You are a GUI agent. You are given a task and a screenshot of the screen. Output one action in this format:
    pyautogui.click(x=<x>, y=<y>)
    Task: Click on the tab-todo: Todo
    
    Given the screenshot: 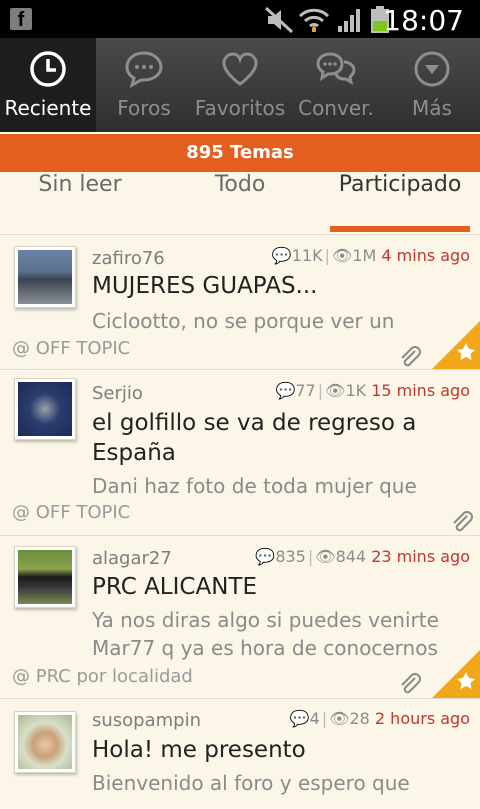 What is the action you would take?
    pyautogui.click(x=240, y=203)
    